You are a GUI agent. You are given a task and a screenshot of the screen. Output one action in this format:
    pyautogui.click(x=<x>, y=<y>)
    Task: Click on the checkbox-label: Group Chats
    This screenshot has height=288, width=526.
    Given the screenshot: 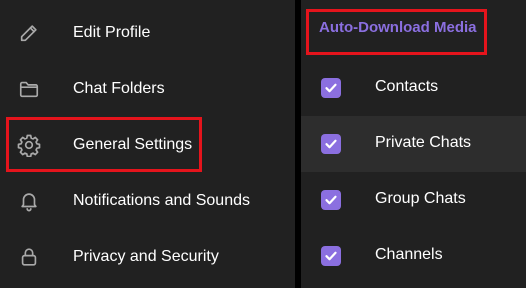 What is the action you would take?
    pyautogui.click(x=420, y=198)
    